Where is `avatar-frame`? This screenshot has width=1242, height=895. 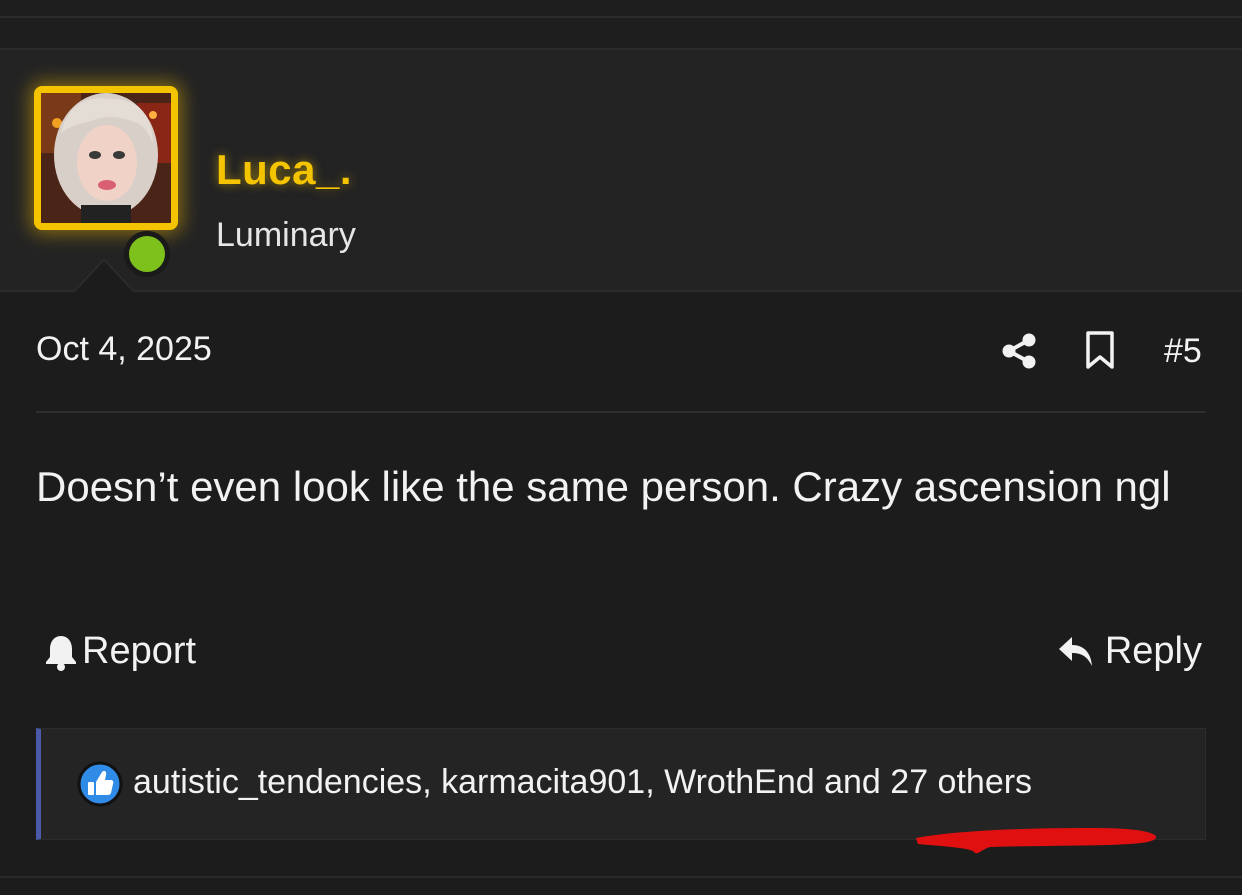 avatar-frame is located at coordinates (106, 158).